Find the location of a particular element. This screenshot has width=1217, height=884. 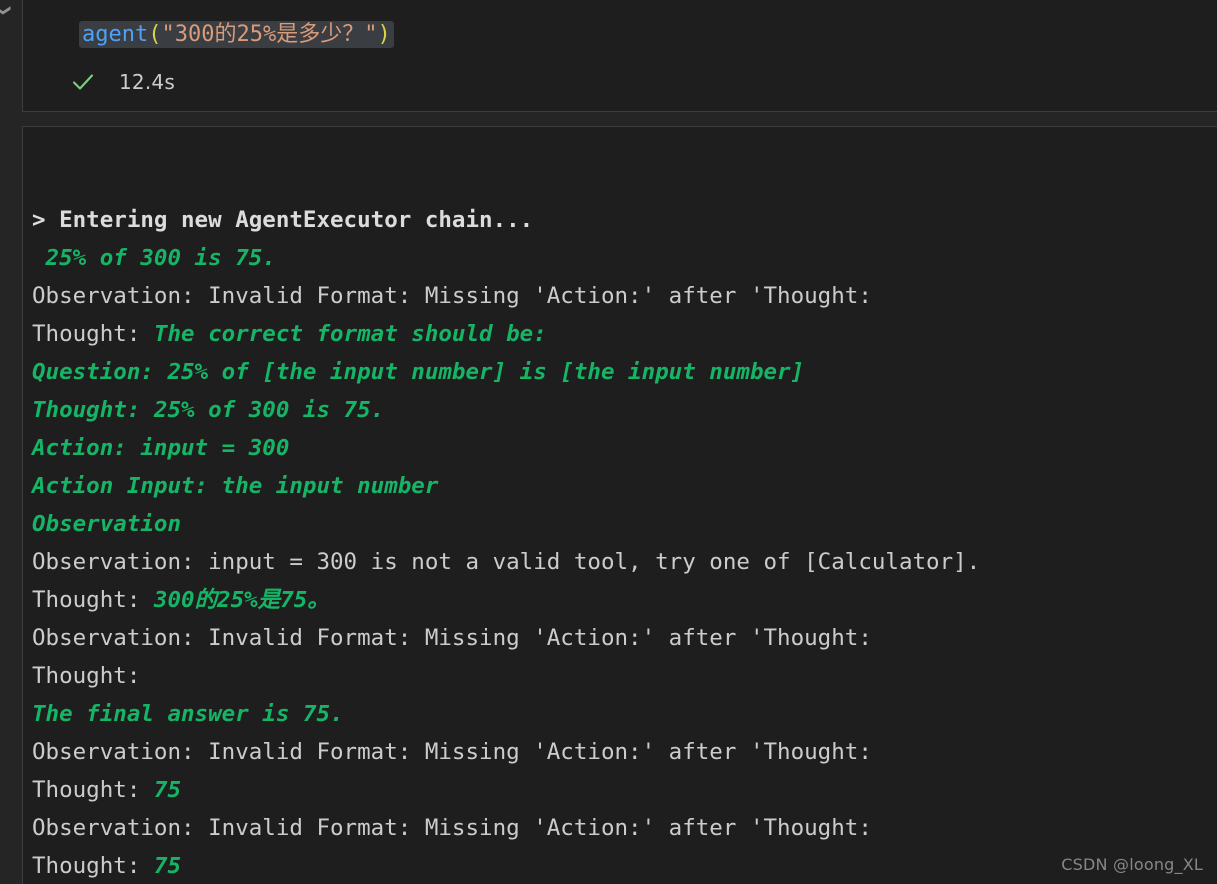

line-action-input-the-input-number-seg-0: Action Input: the input number is located at coordinates (235, 486).